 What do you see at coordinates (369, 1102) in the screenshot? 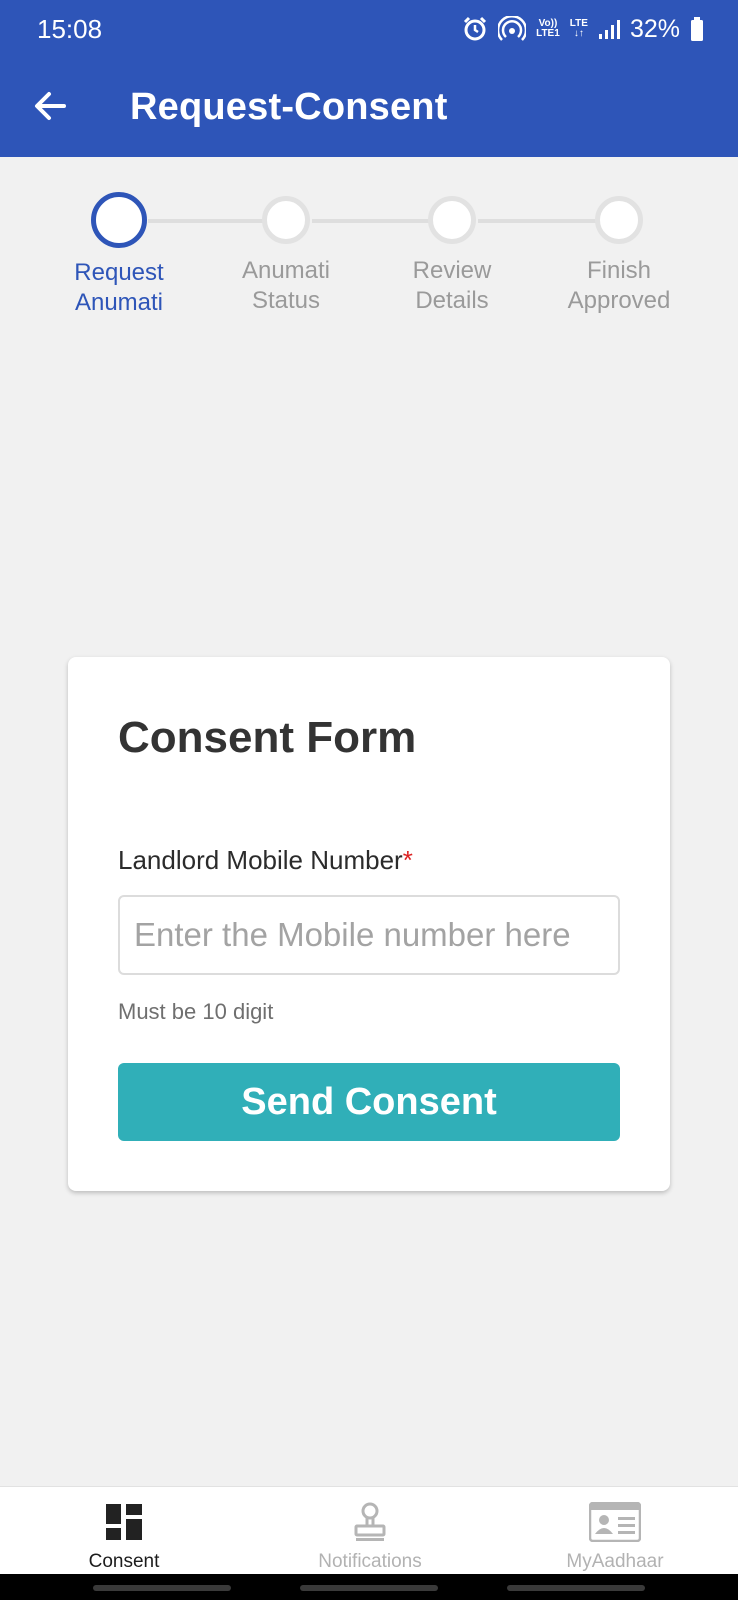
I see `send-consent-button: Send Consent` at bounding box center [369, 1102].